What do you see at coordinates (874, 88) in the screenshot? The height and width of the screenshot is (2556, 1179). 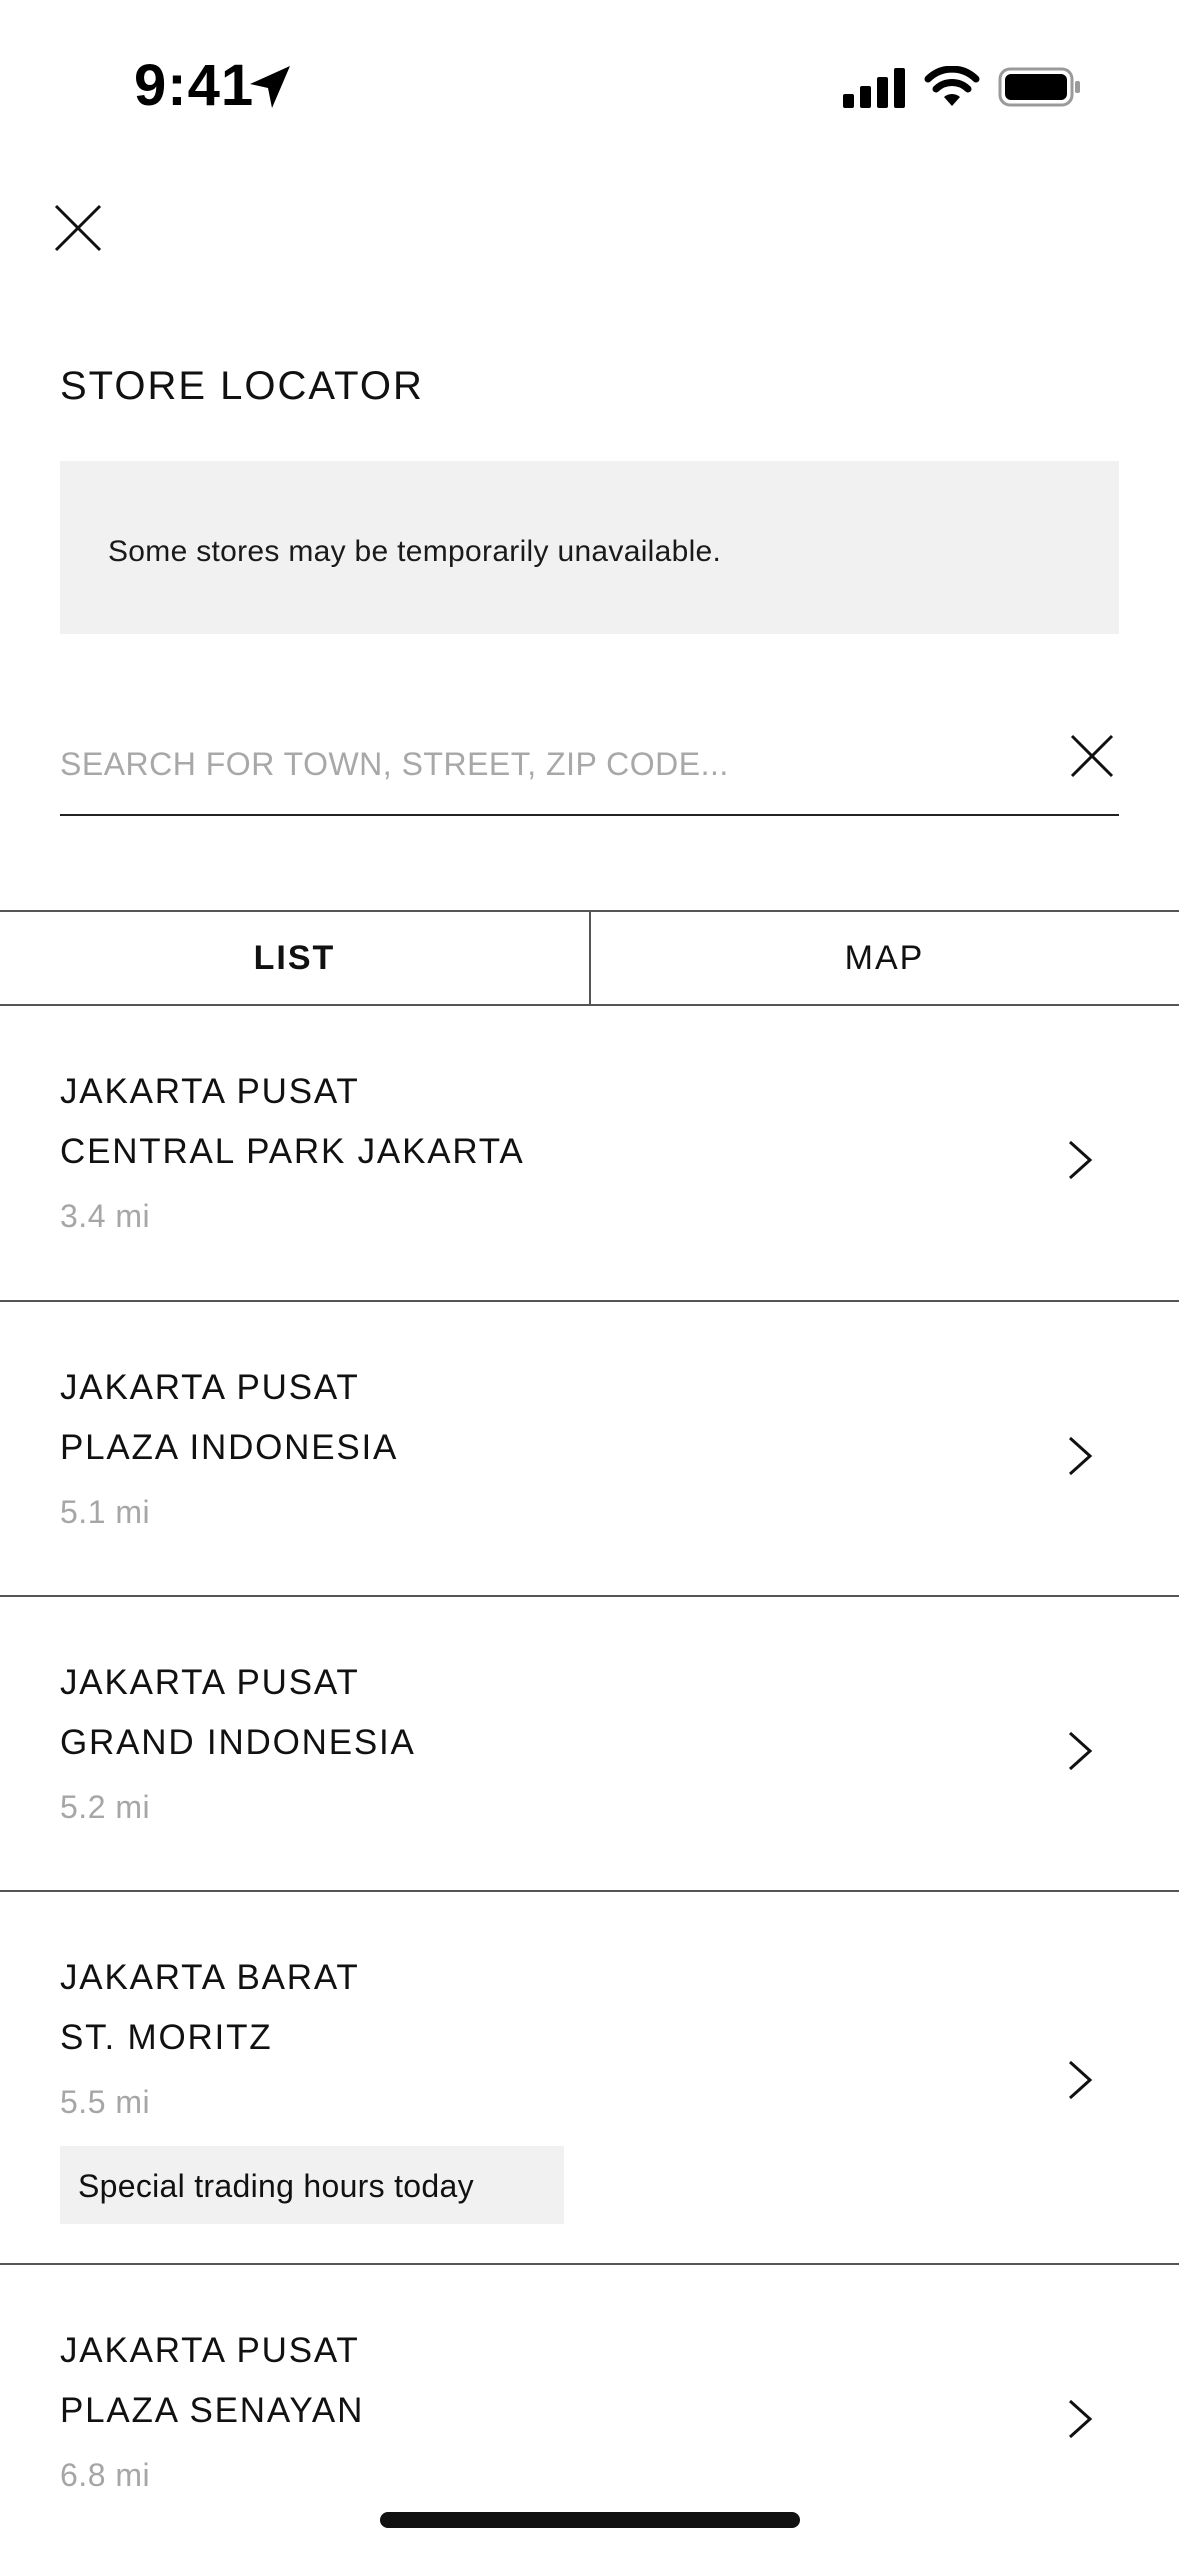 I see `cellular-signal-icon` at bounding box center [874, 88].